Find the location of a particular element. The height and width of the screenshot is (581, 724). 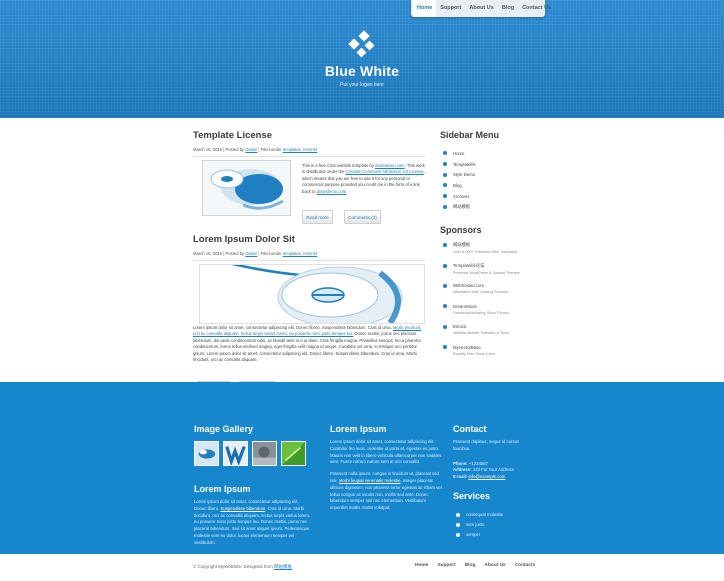

sidebar-item-label: Style Demo is located at coordinates (464, 175).